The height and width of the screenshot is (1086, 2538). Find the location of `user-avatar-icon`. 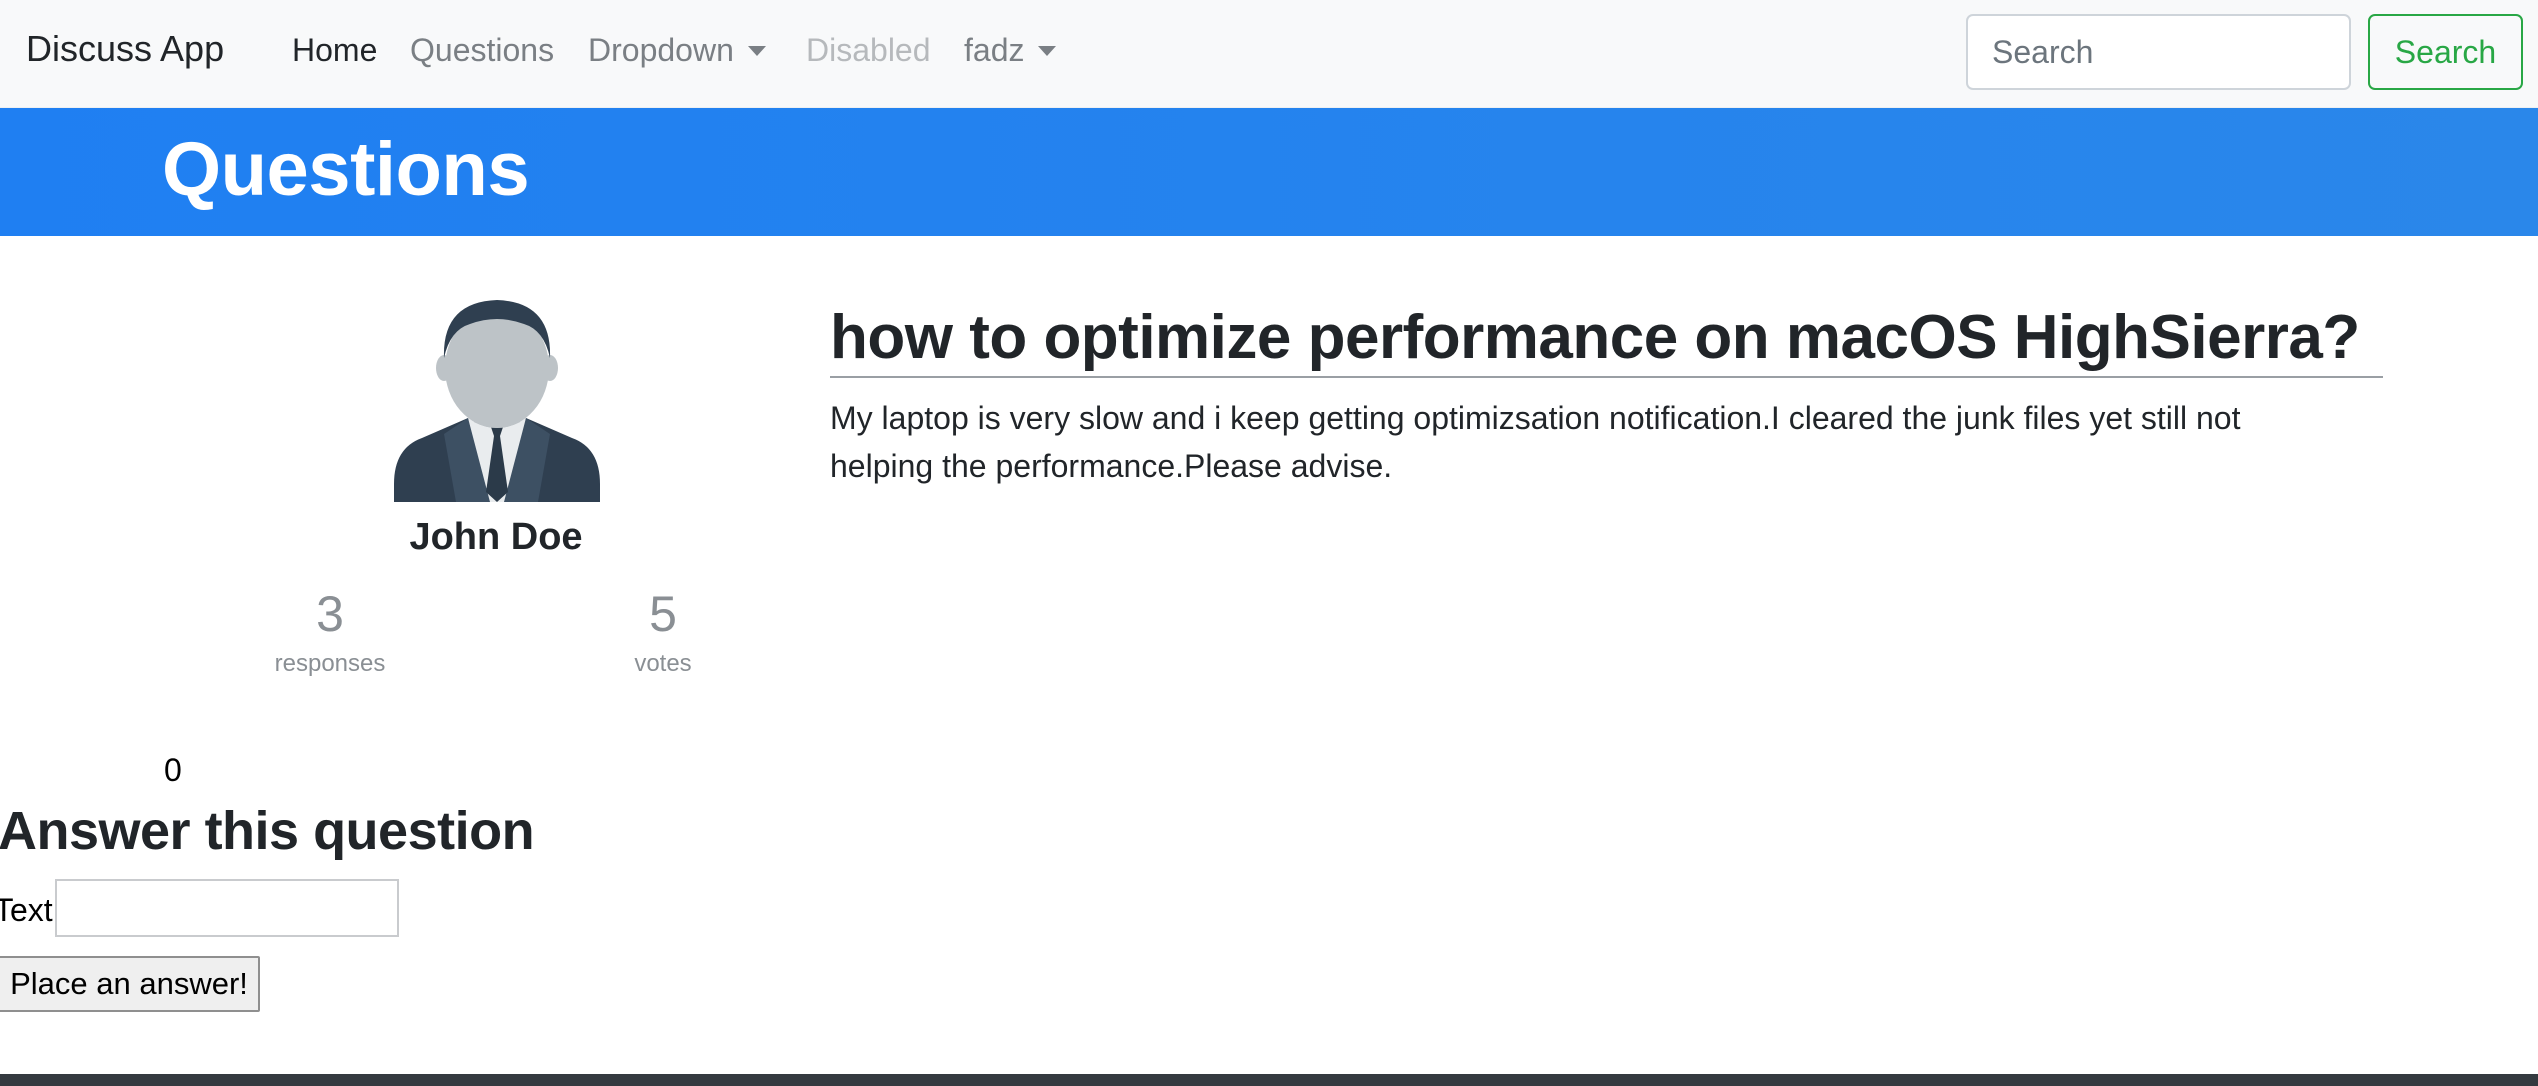

user-avatar-icon is located at coordinates (497, 401).